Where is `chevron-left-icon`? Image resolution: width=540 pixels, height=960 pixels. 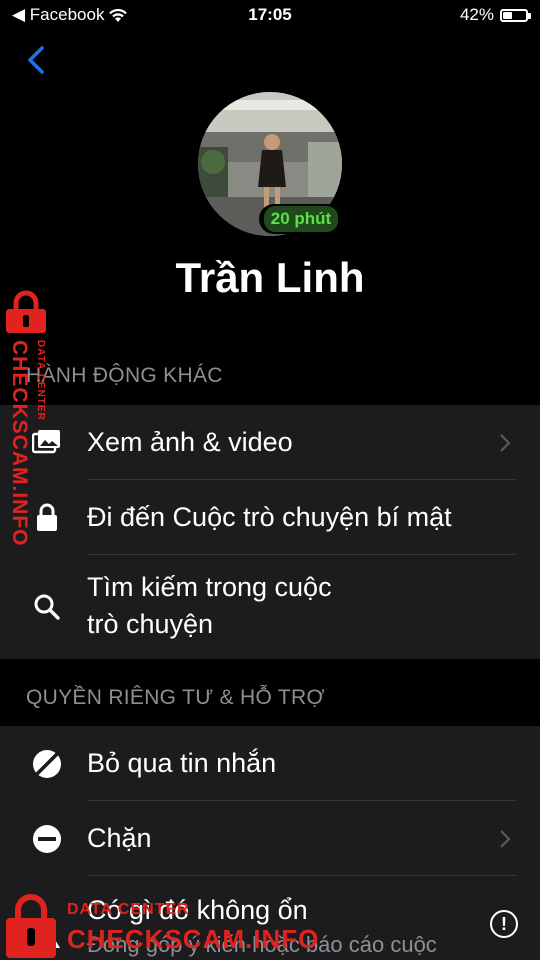
chevron-left-icon is located at coordinates (36, 60).